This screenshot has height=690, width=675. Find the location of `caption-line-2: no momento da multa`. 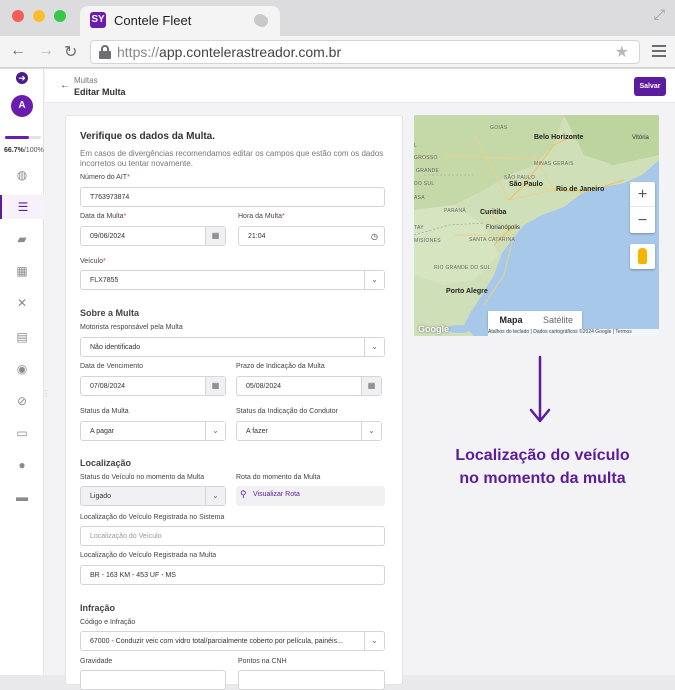

caption-line-2: no momento da multa is located at coordinates (542, 478).